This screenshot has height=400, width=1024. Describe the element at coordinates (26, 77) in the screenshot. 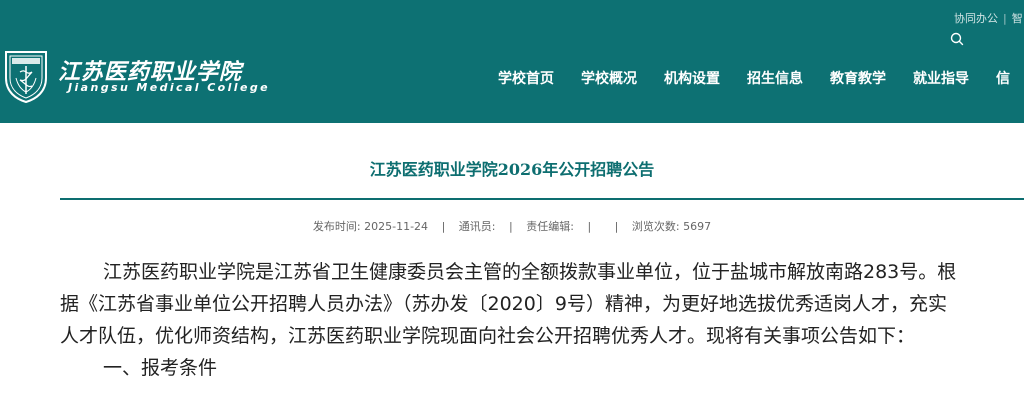

I see `school-emblem-icon` at that location.